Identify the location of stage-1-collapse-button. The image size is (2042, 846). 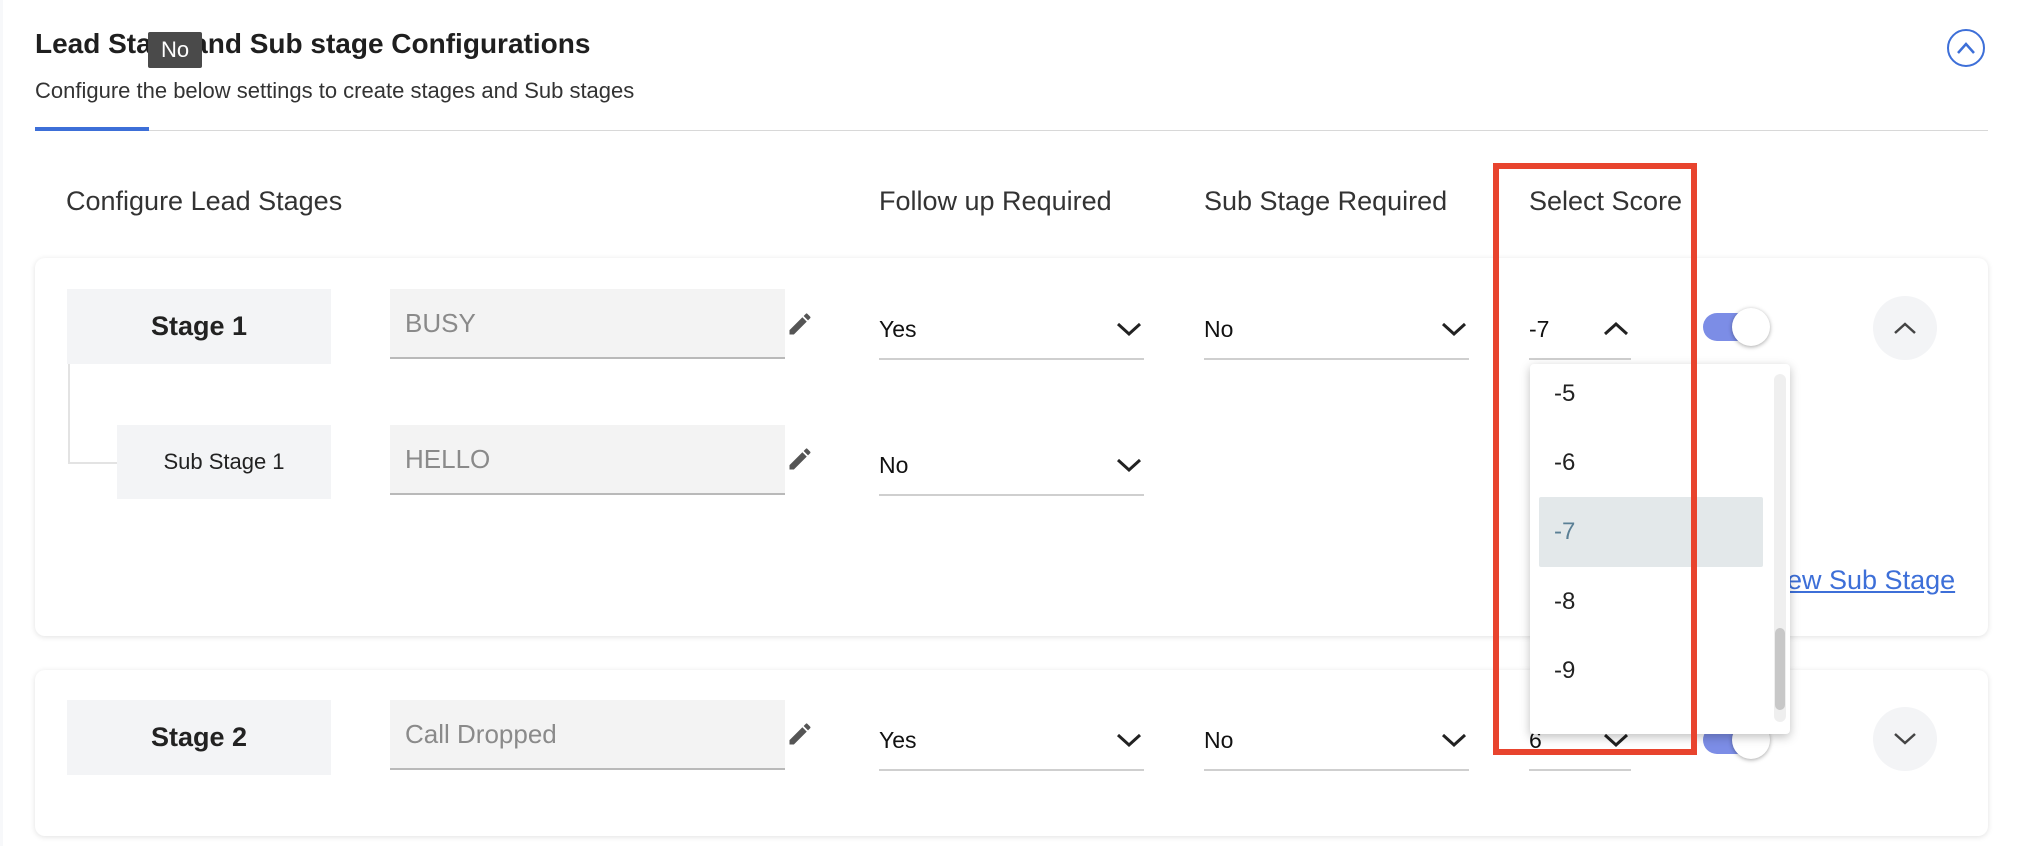
(1905, 328).